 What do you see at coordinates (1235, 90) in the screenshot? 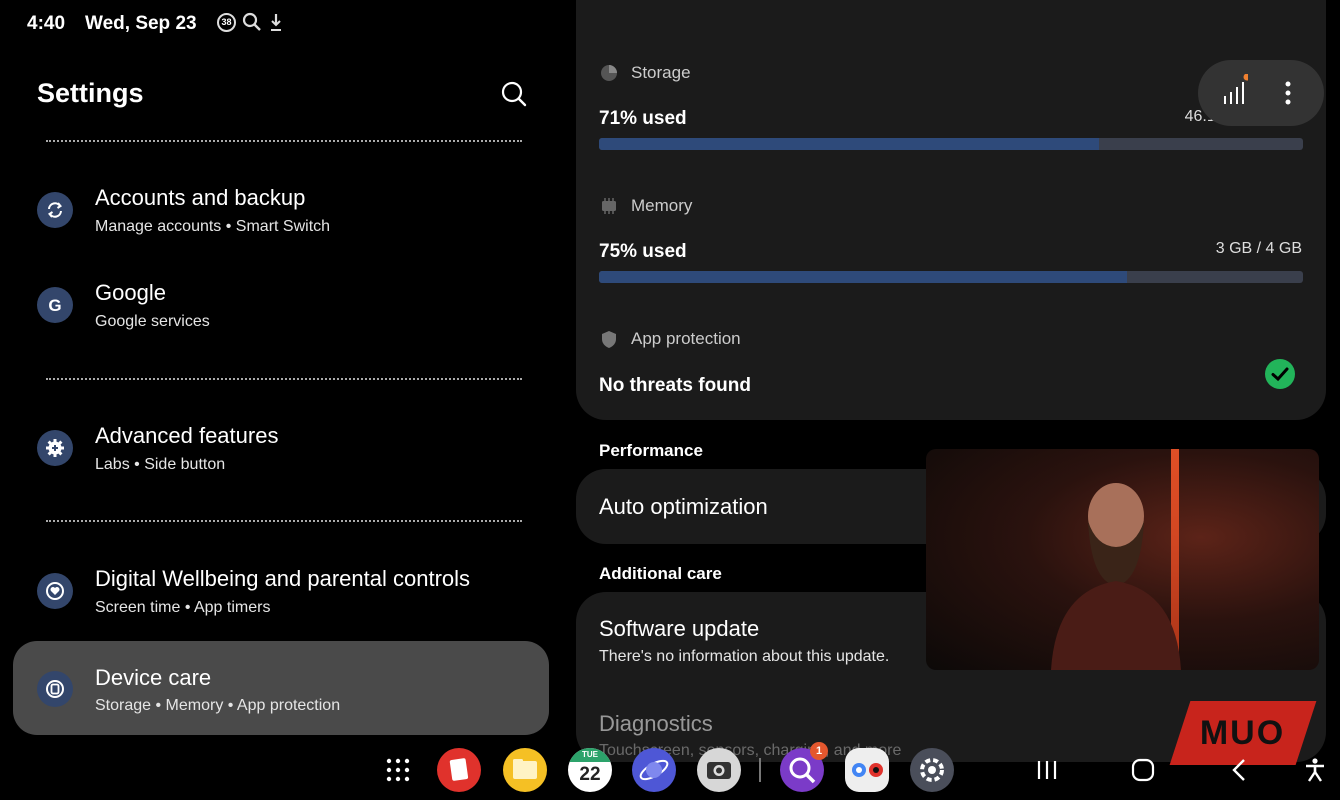
I see `signal-bars-icon` at bounding box center [1235, 90].